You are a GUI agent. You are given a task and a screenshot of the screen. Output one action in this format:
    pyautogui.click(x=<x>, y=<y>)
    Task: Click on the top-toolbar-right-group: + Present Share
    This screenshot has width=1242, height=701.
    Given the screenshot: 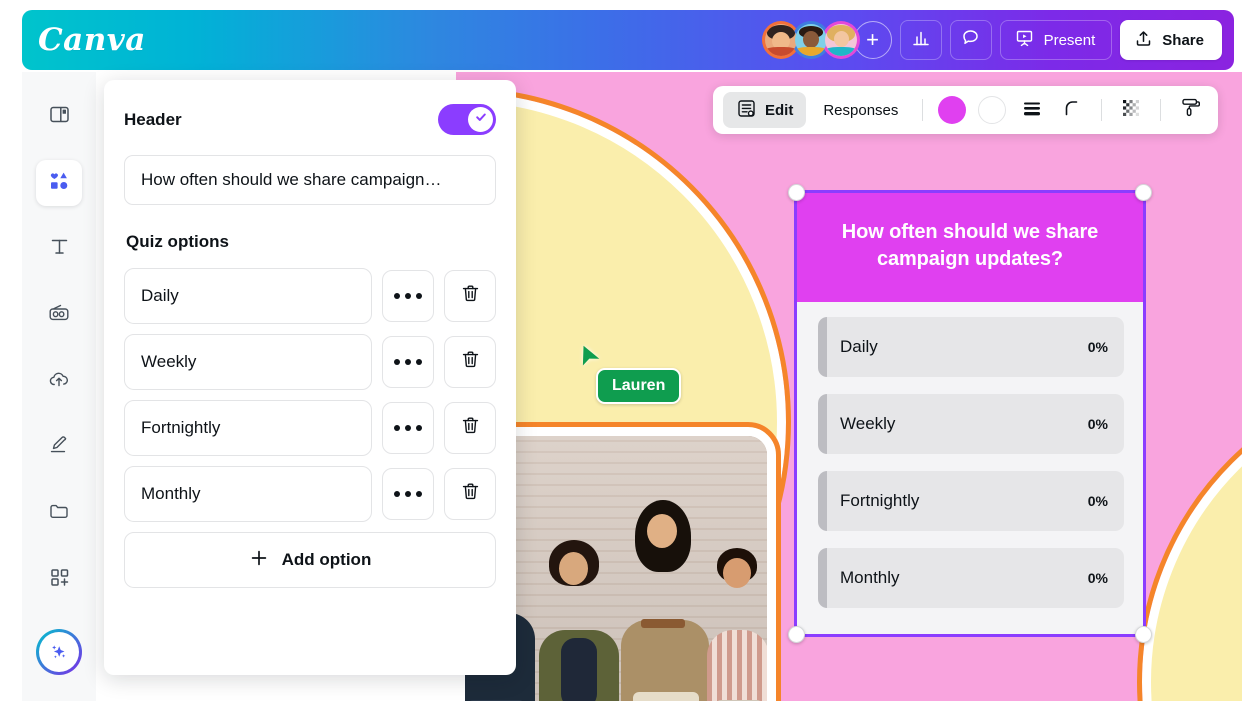 What is the action you would take?
    pyautogui.click(x=991, y=40)
    